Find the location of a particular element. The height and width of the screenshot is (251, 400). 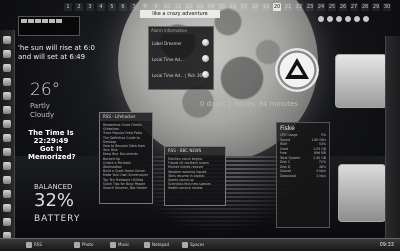

taskbar-item: Music is located at coordinates (119, 245).